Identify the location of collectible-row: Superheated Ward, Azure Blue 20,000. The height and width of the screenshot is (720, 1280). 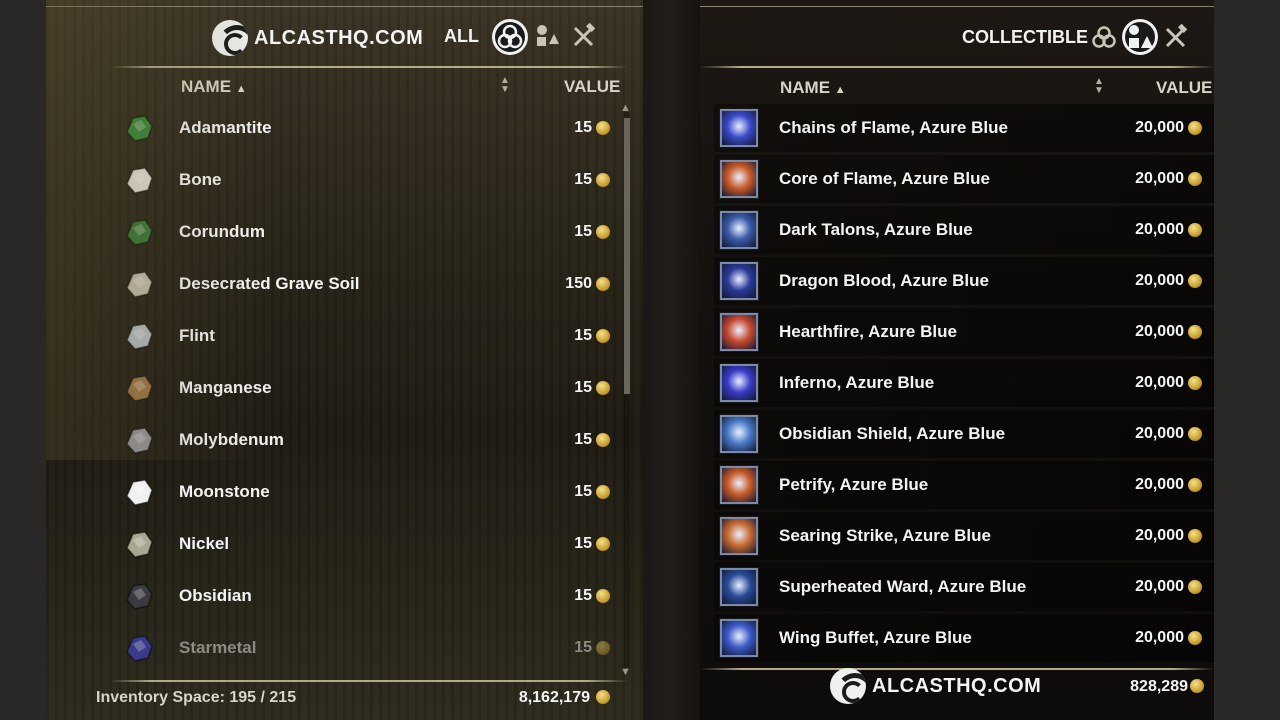
(964, 587).